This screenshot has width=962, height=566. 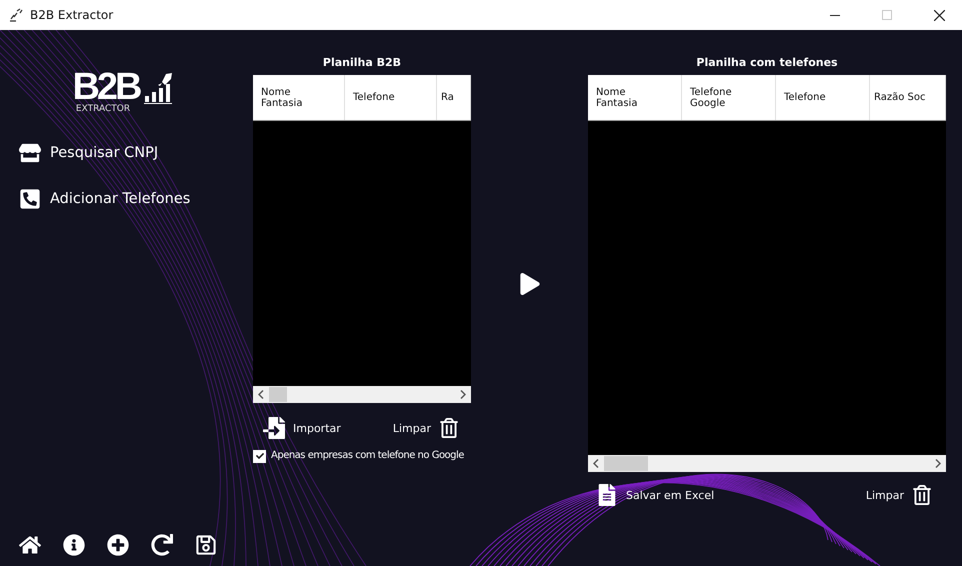 I want to click on info-icon, so click(x=74, y=545).